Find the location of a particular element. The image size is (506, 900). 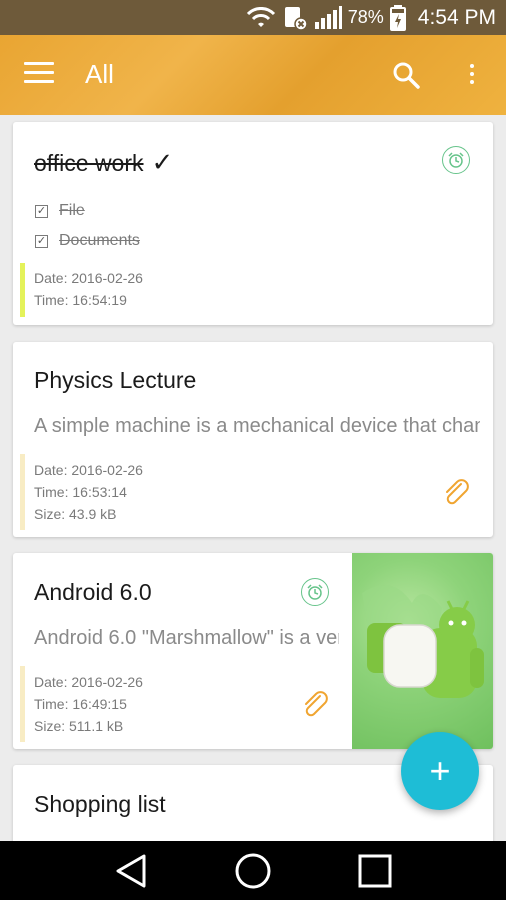

home-icon is located at coordinates (253, 871).